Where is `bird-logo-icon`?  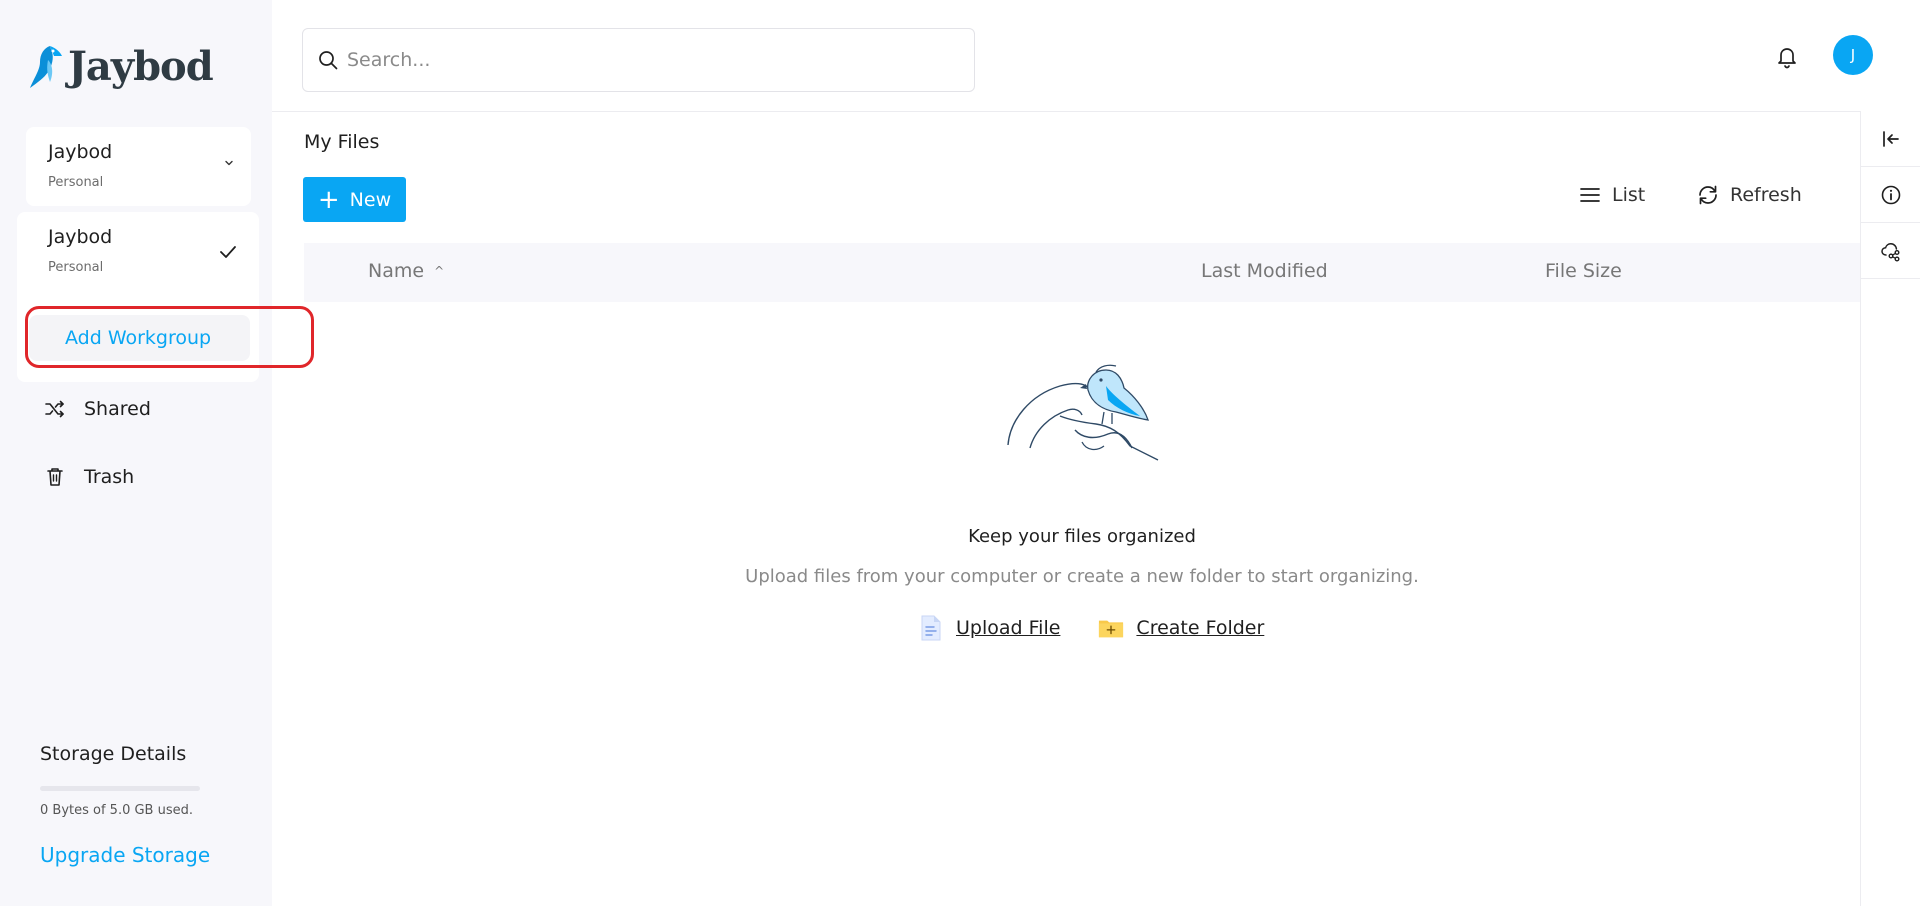 bird-logo-icon is located at coordinates (46, 67).